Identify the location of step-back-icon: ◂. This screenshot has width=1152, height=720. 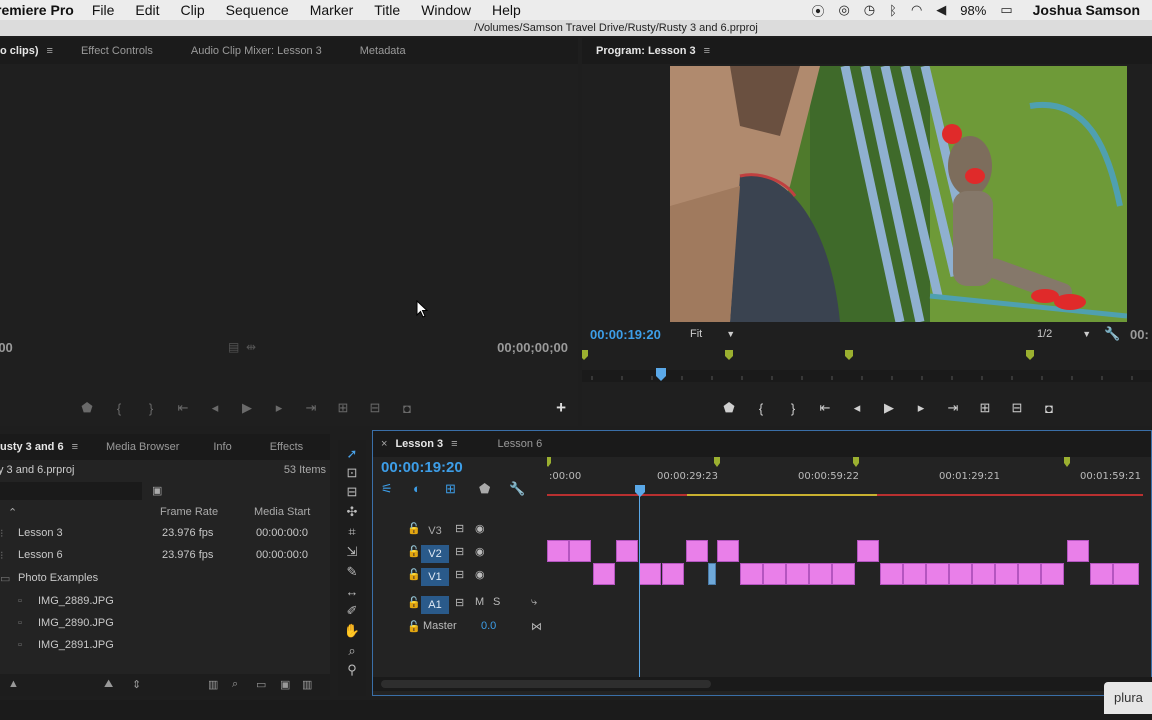
(857, 408).